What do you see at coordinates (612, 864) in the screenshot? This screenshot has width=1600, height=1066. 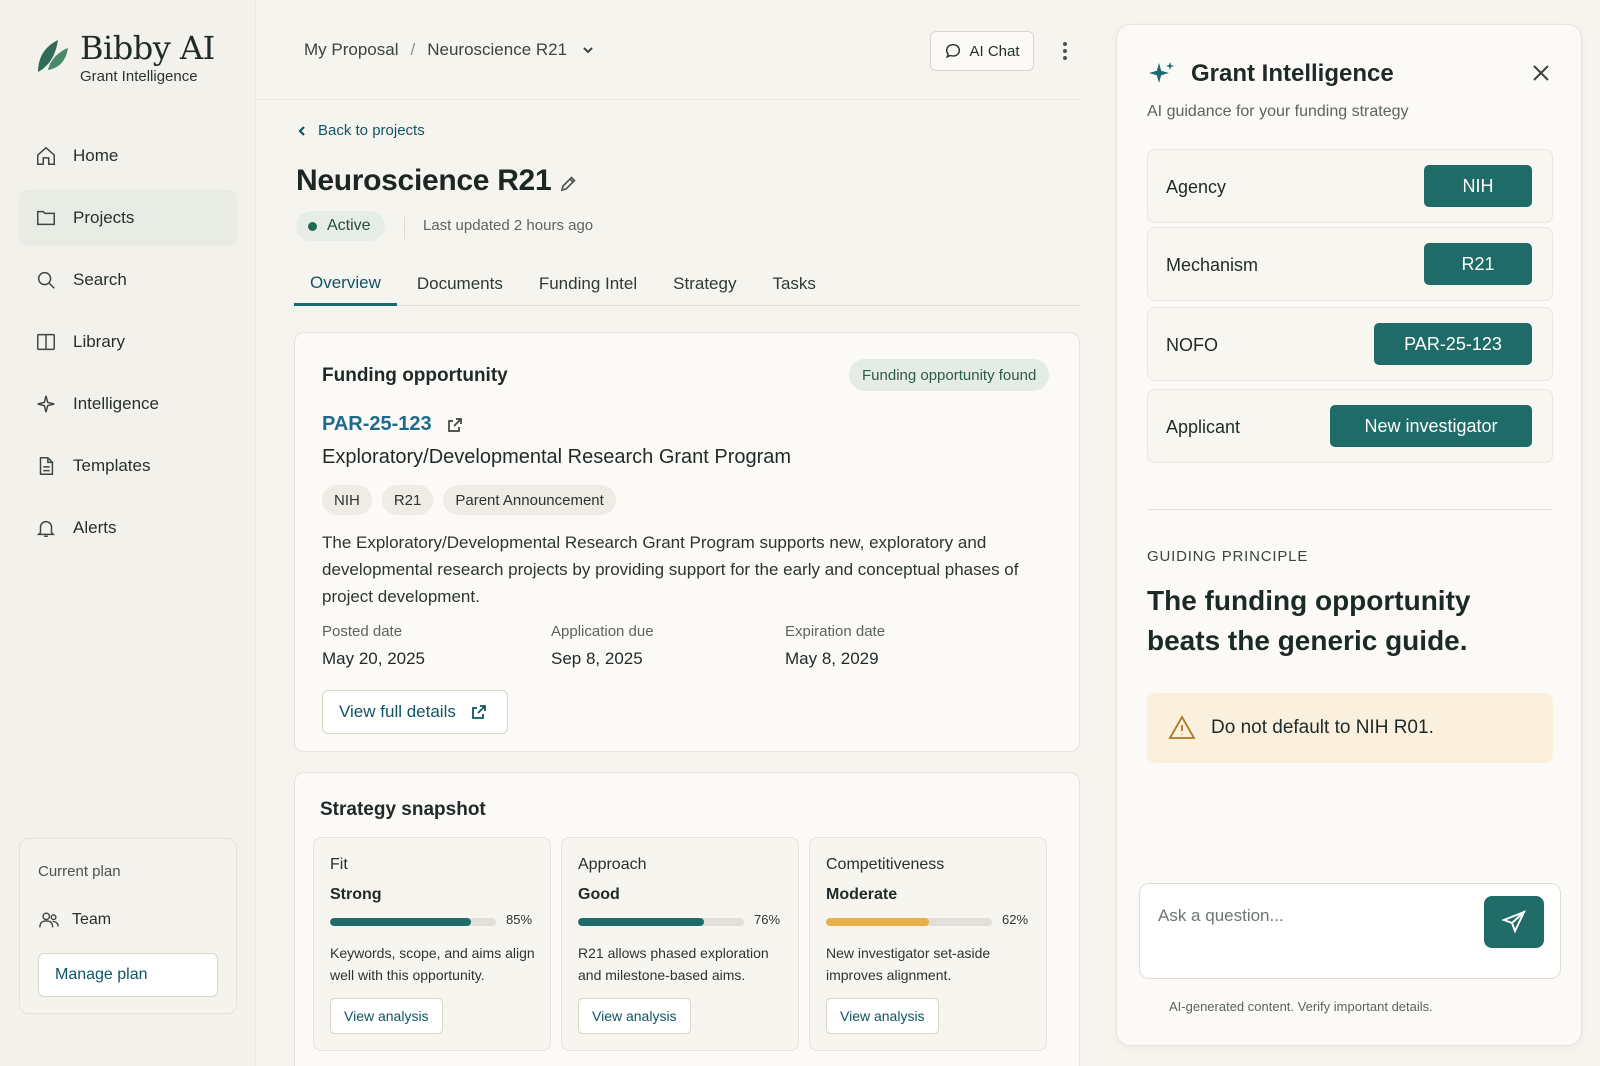 I see `metric-name: Approach` at bounding box center [612, 864].